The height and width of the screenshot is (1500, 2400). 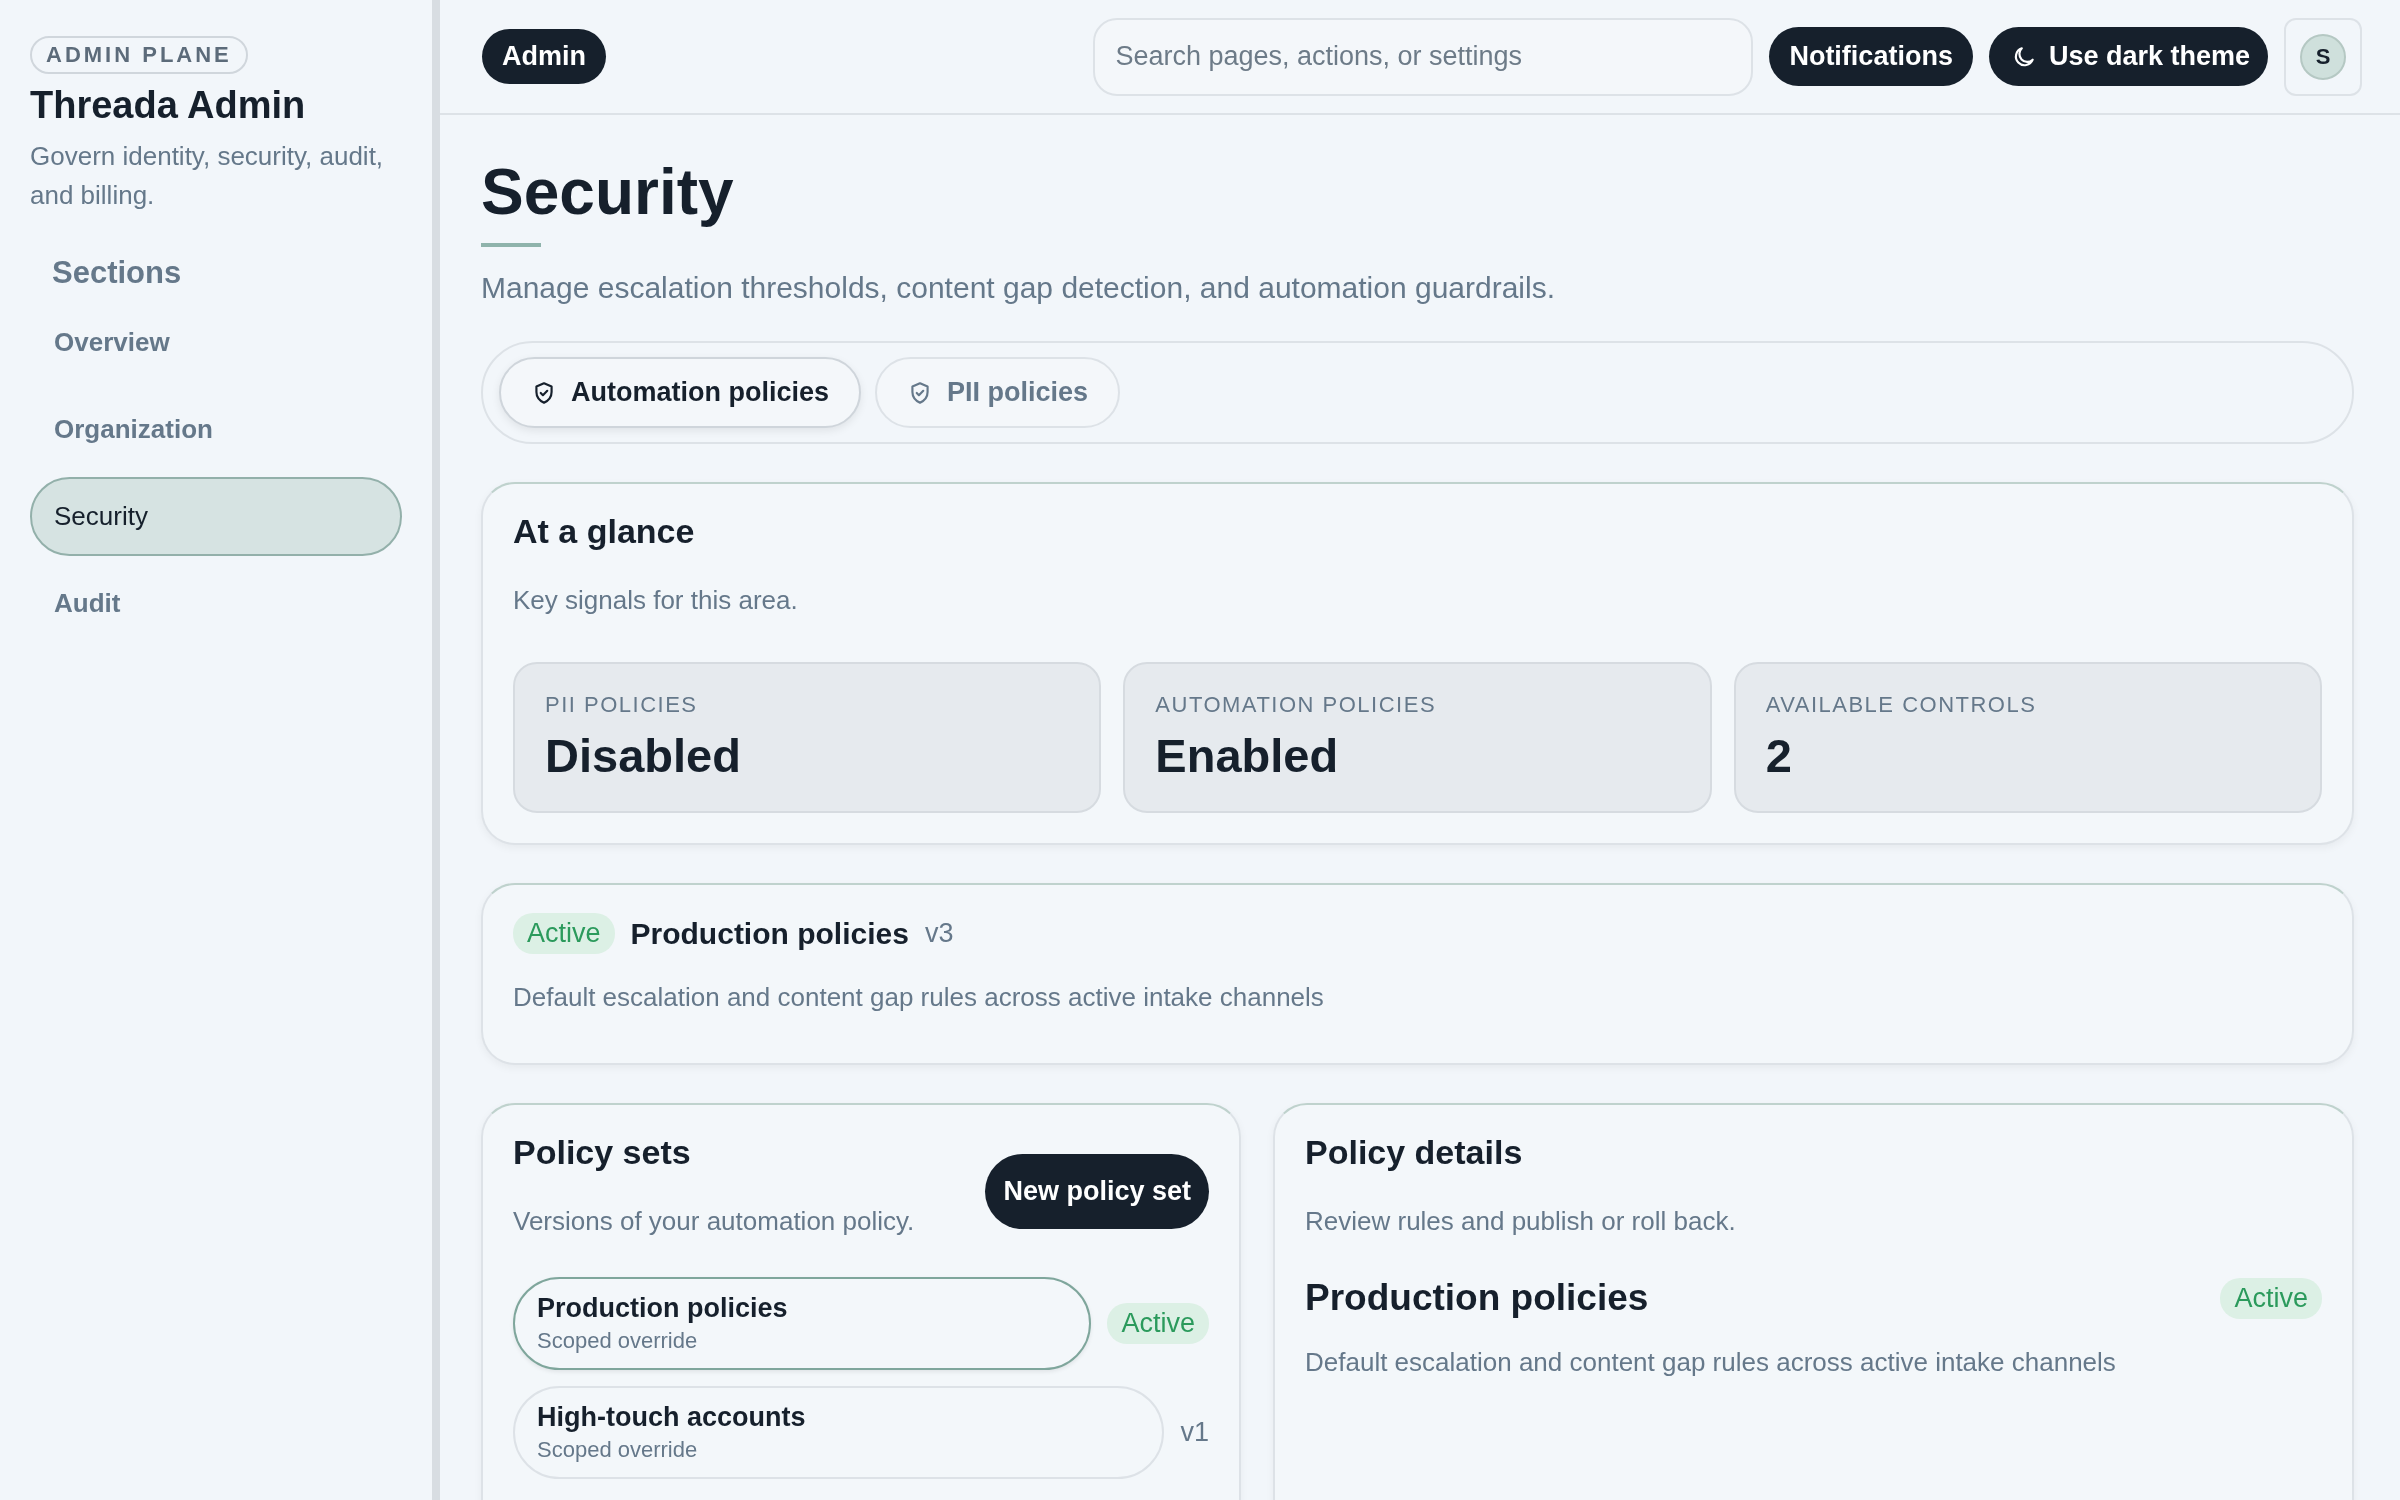 What do you see at coordinates (207, 176) in the screenshot?
I see `app-subtitle: Govern identity, security, audit, and billing.` at bounding box center [207, 176].